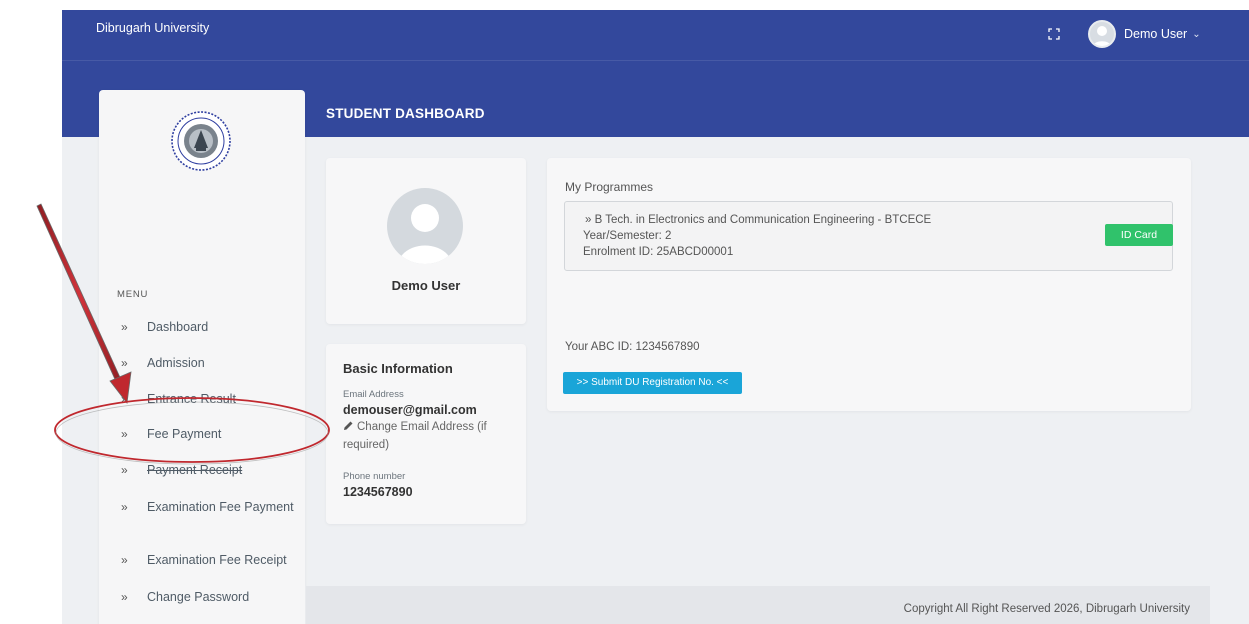  What do you see at coordinates (415, 436) in the screenshot?
I see `change-email-text: Change Email Address (if required)` at bounding box center [415, 436].